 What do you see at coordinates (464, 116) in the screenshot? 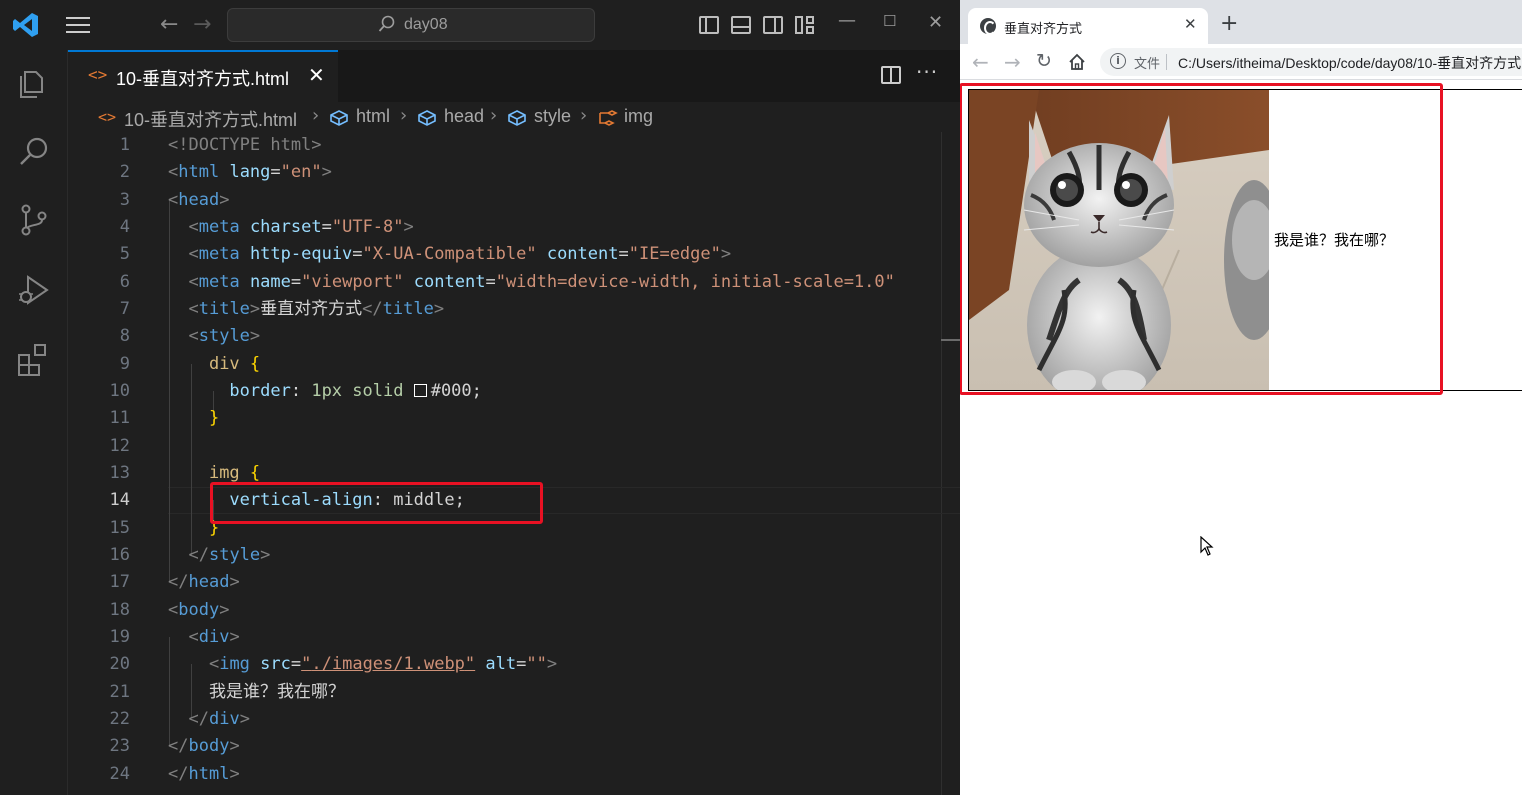
I see `breadcrumb-head: head` at bounding box center [464, 116].